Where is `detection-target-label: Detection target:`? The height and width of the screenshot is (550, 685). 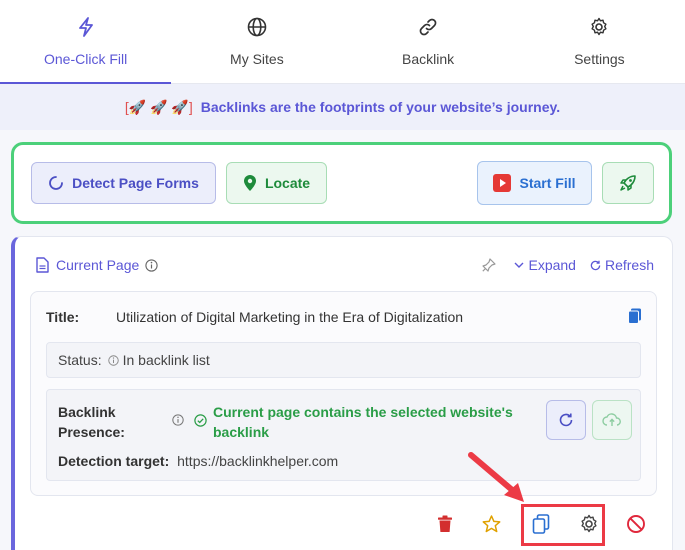
detection-target-label: Detection target: is located at coordinates (114, 461).